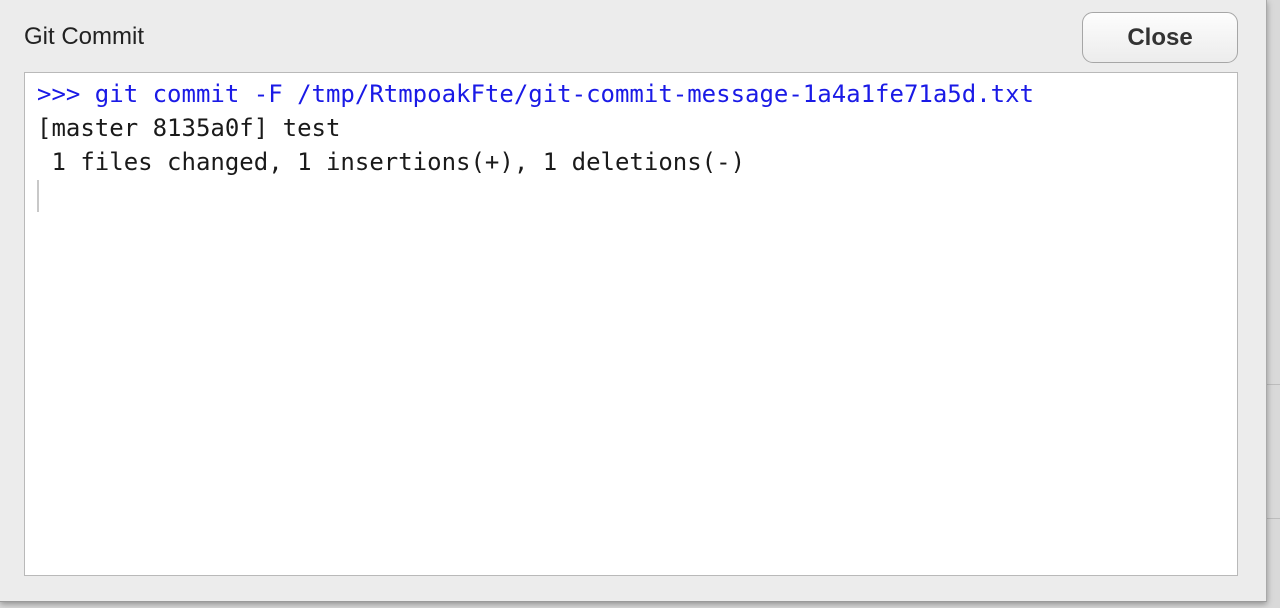 This screenshot has width=1280, height=608. I want to click on text-cursor, so click(38, 196).